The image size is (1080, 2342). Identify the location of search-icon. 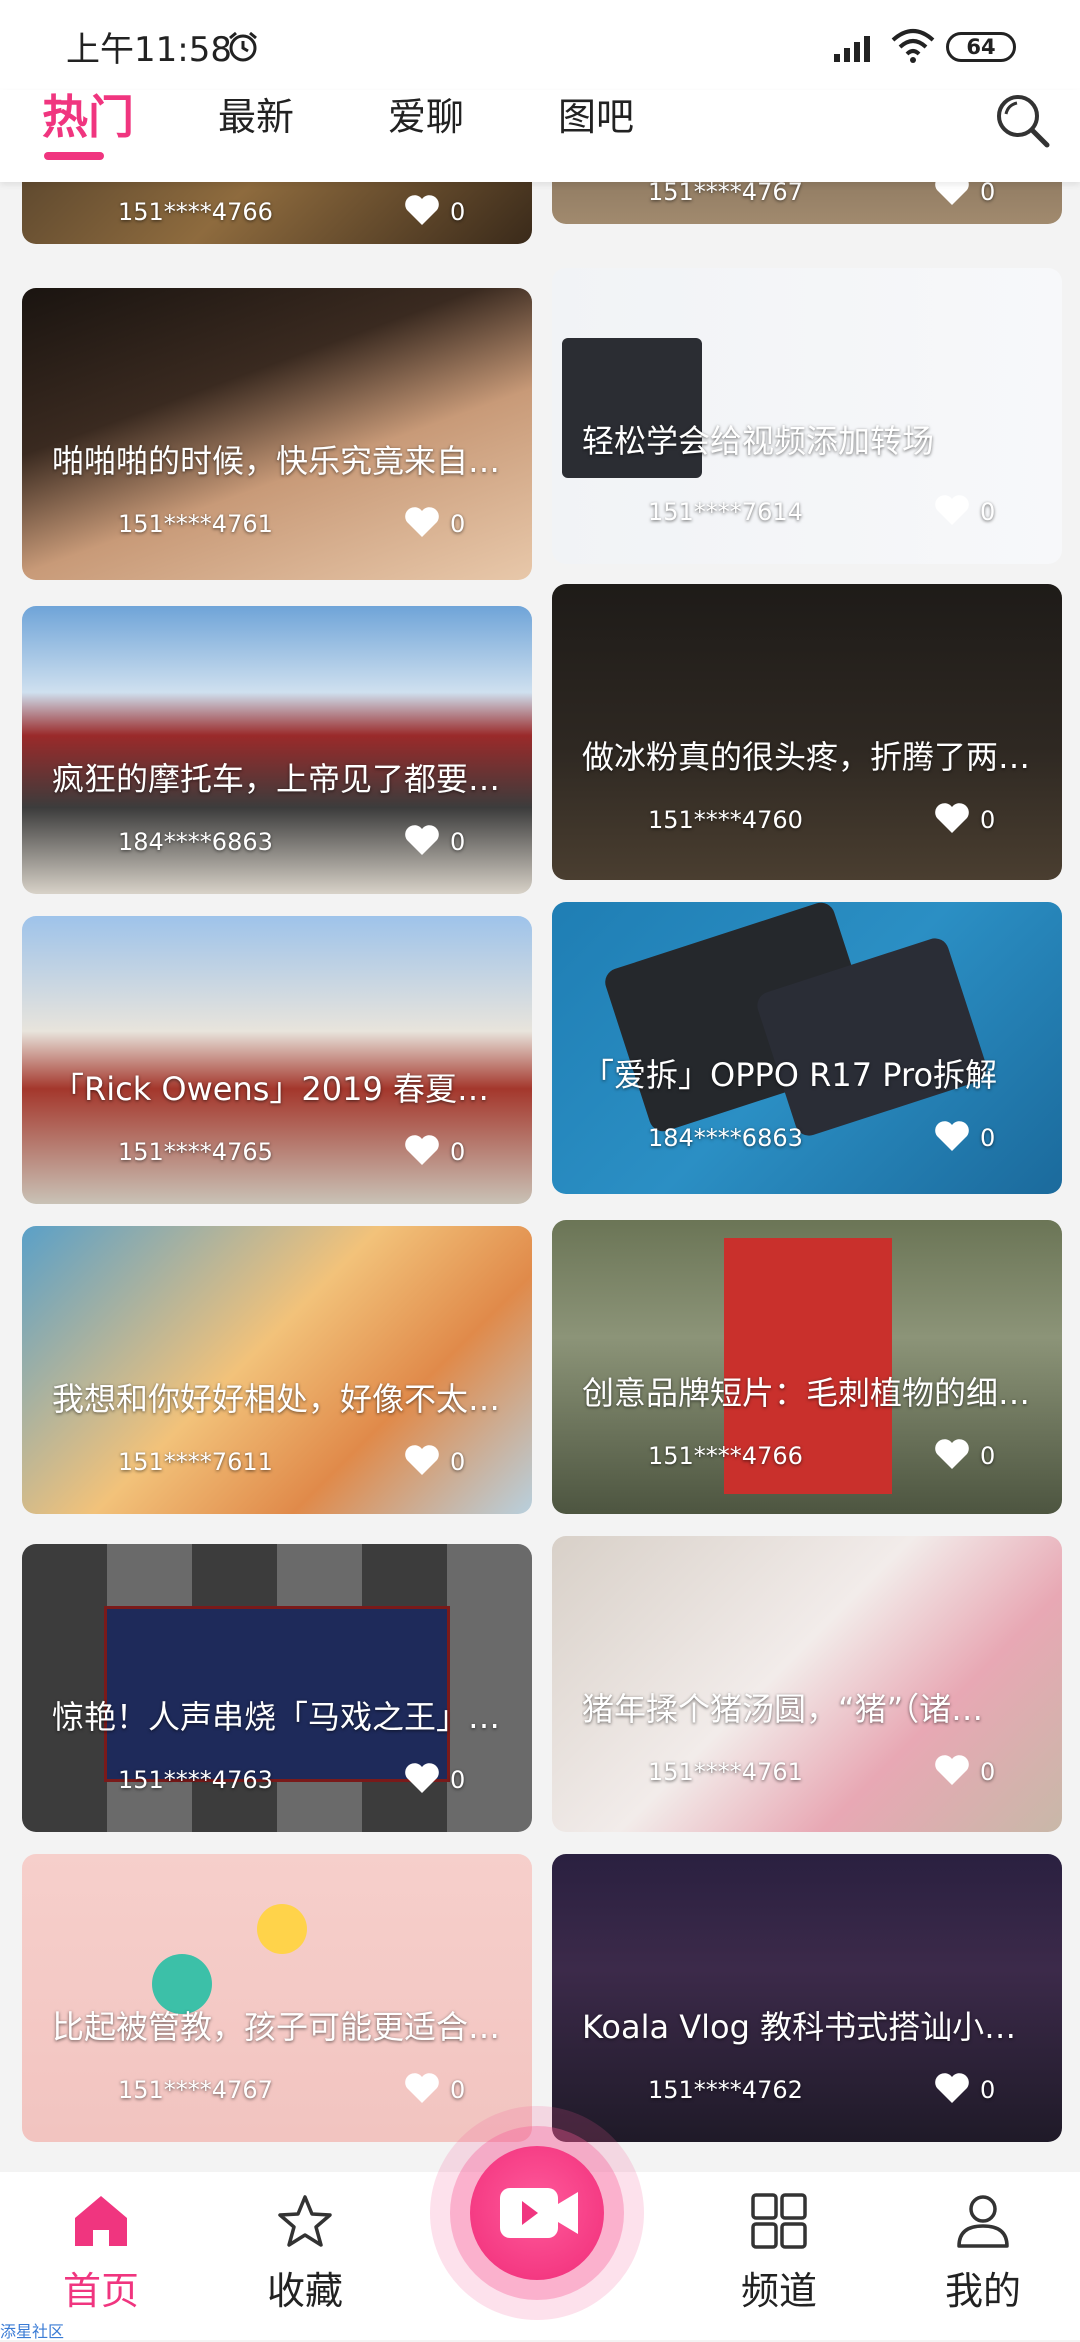
(1022, 120).